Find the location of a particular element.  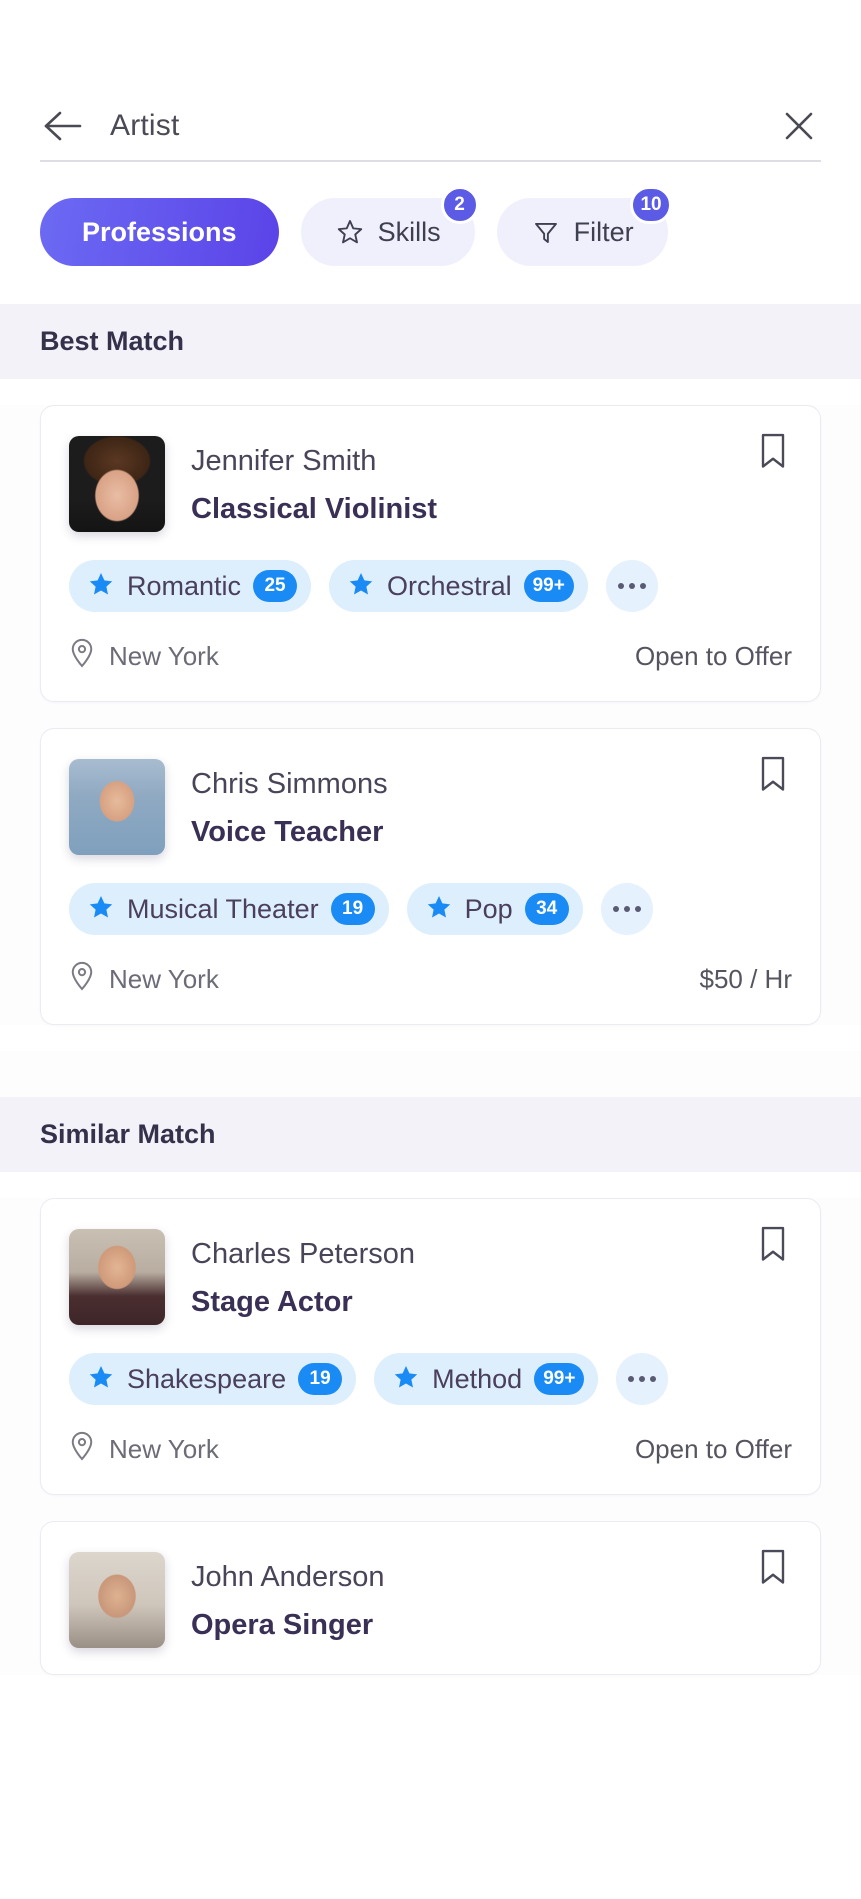

person-card: John Anderson Opera Singer is located at coordinates (430, 1598).